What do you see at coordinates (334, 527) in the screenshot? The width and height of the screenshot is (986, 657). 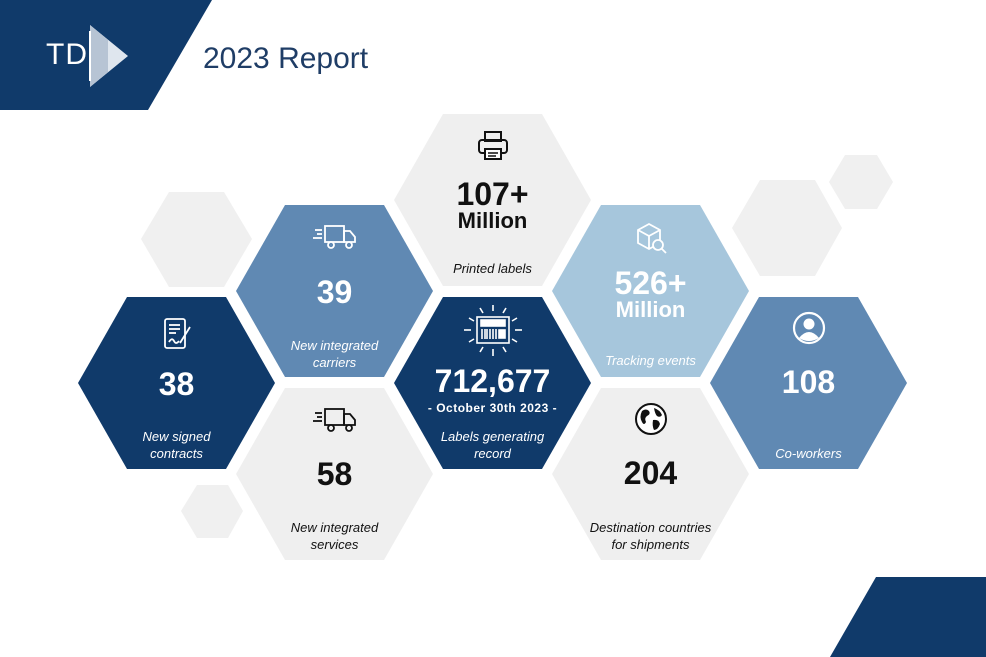 I see `services-label-line1: New integrated` at bounding box center [334, 527].